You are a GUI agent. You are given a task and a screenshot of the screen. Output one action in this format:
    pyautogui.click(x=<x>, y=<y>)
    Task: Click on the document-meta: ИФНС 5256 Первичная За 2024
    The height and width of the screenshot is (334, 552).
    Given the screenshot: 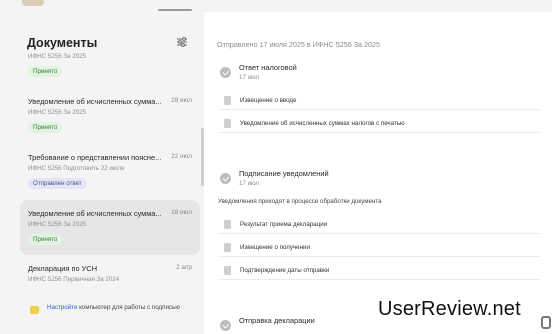 What is the action you would take?
    pyautogui.click(x=74, y=279)
    